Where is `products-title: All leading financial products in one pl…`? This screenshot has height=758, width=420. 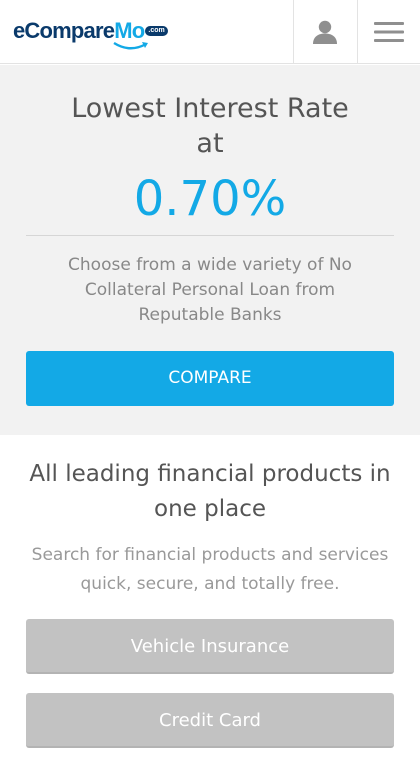
products-title: All leading financial products in one pl… is located at coordinates (210, 491).